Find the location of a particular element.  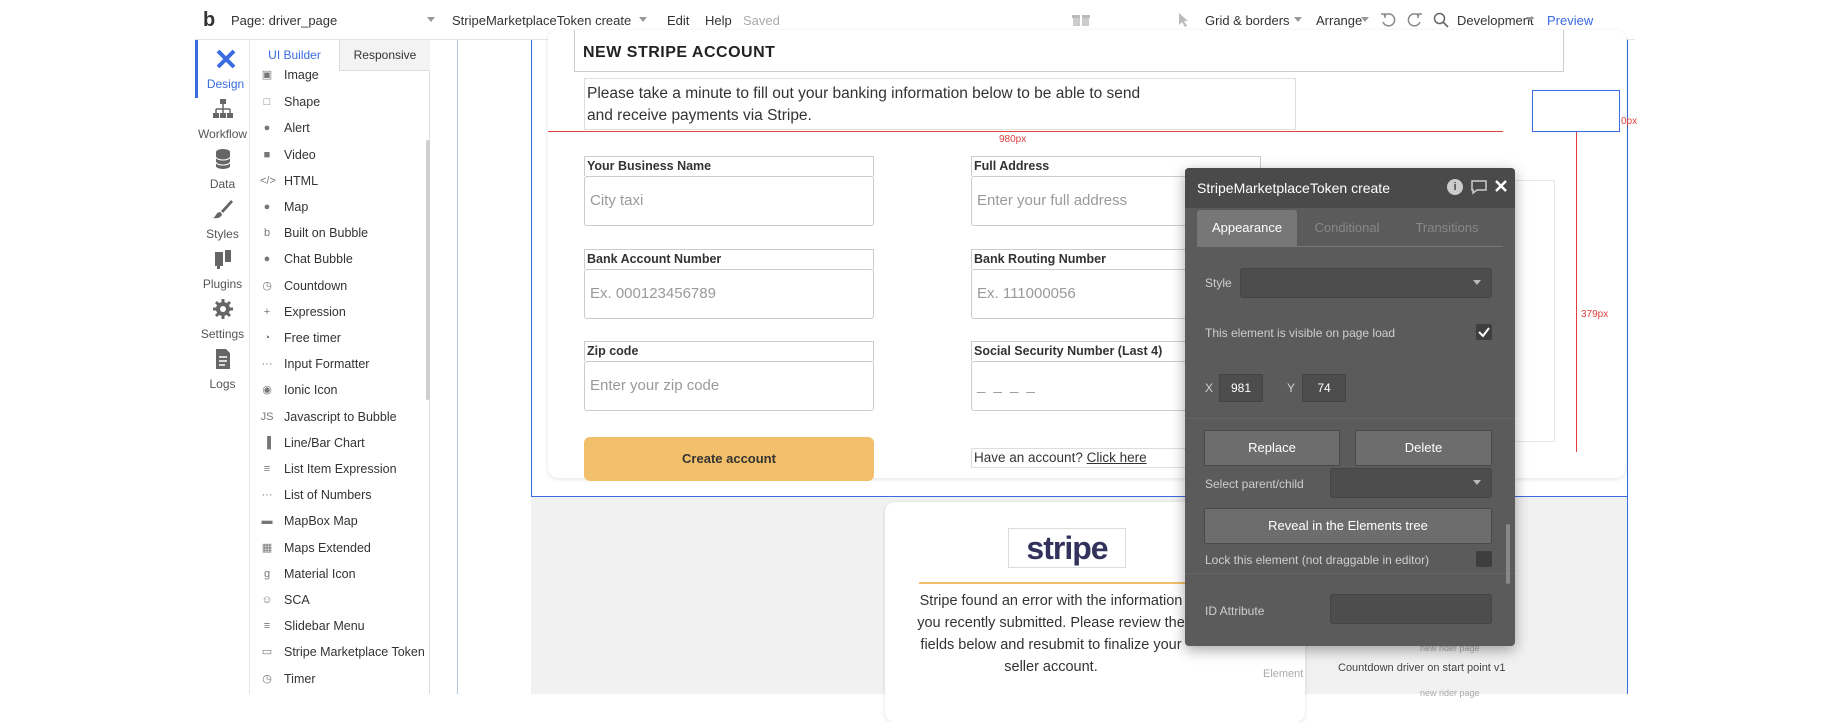

palette-item-label: HTML is located at coordinates (301, 180).